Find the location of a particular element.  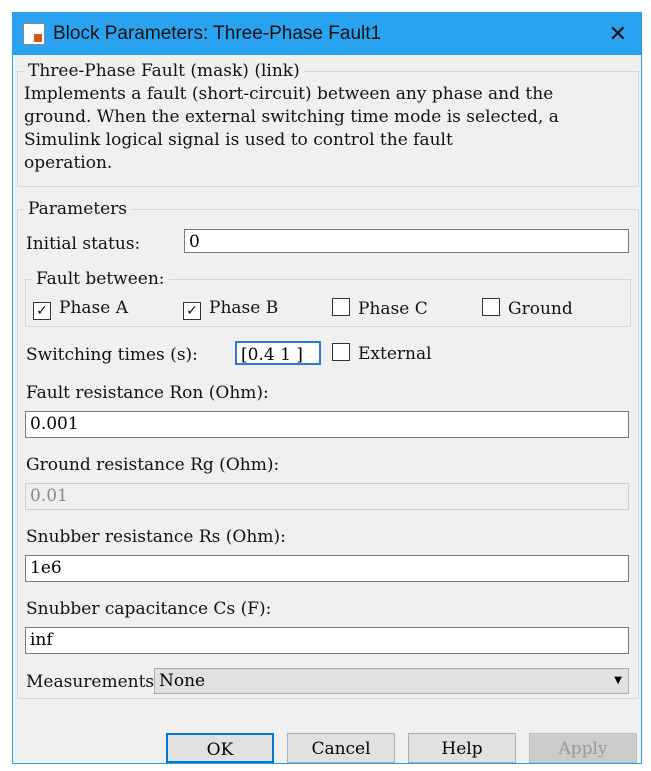

external-checkbox: External is located at coordinates (382, 353).